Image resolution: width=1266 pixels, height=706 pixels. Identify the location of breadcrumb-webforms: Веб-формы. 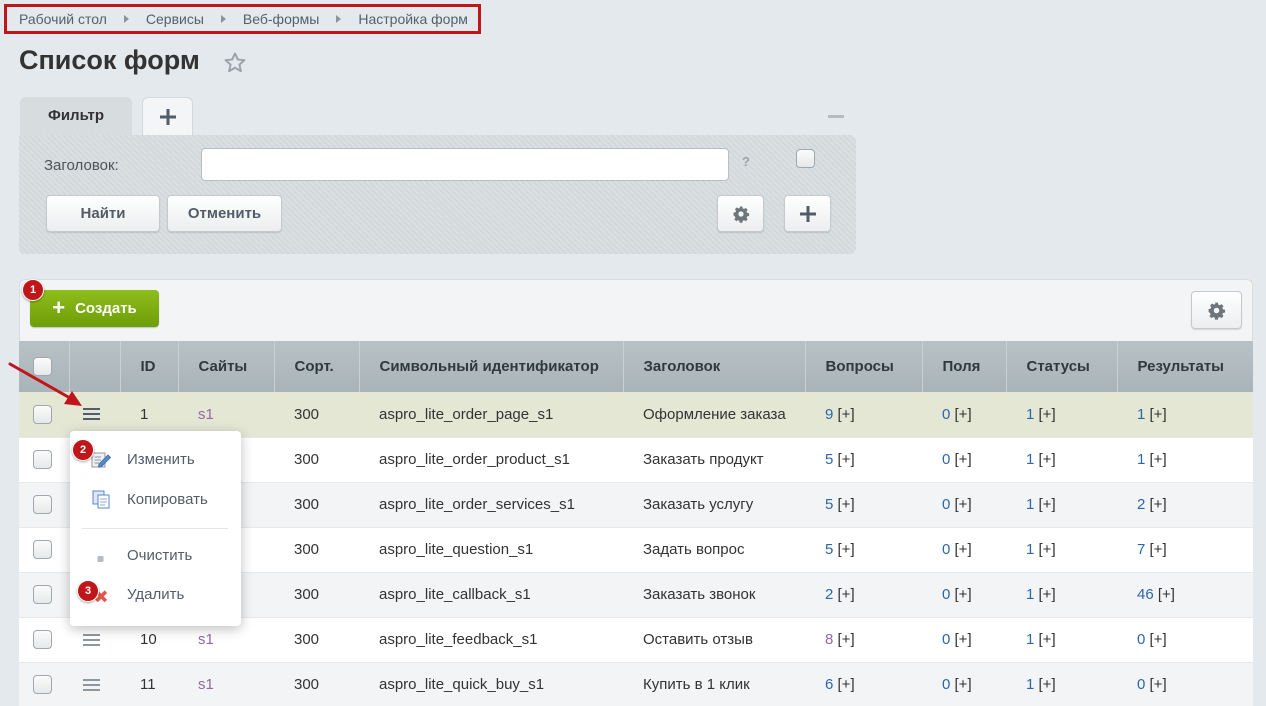
(281, 19).